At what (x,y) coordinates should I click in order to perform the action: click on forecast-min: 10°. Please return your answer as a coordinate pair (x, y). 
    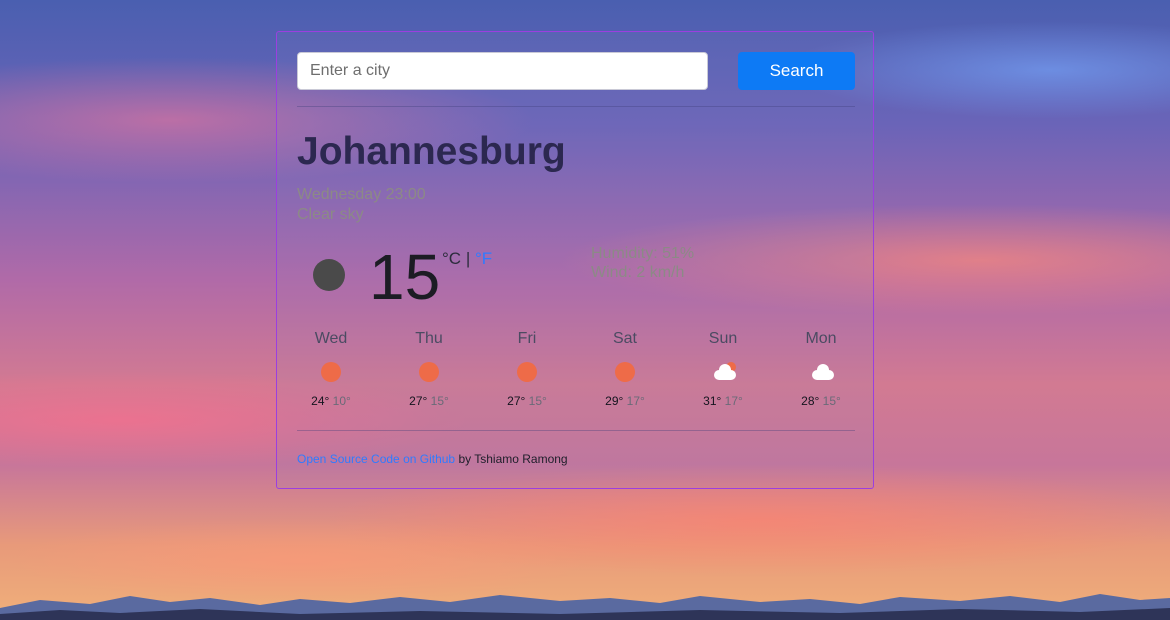
    Looking at the image, I should click on (341, 401).